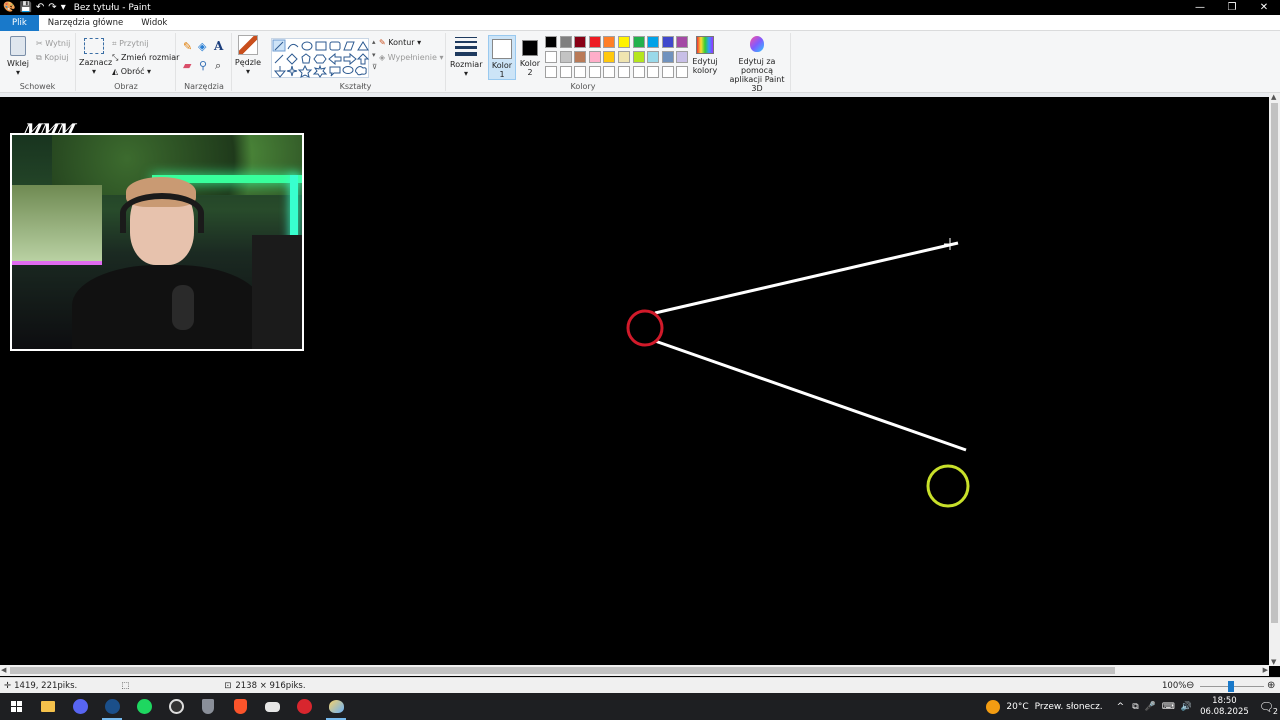  I want to click on microphone-icon: 🎤, so click(1150, 707).